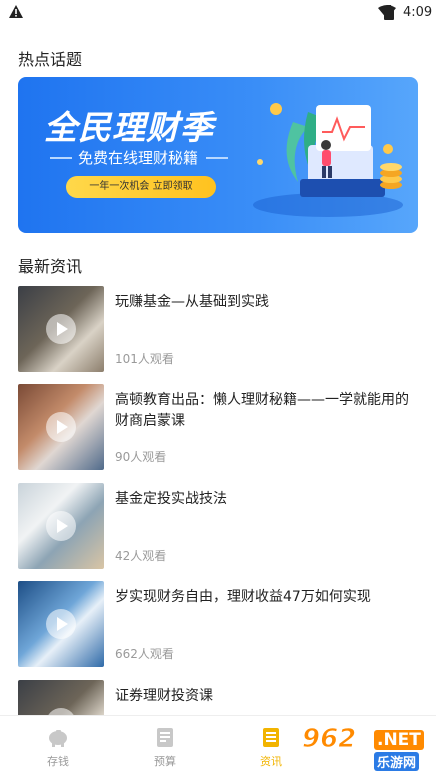 The height and width of the screenshot is (775, 436). What do you see at coordinates (192, 302) in the screenshot?
I see `news-title: 玩赚基金—从基础到实践` at bounding box center [192, 302].